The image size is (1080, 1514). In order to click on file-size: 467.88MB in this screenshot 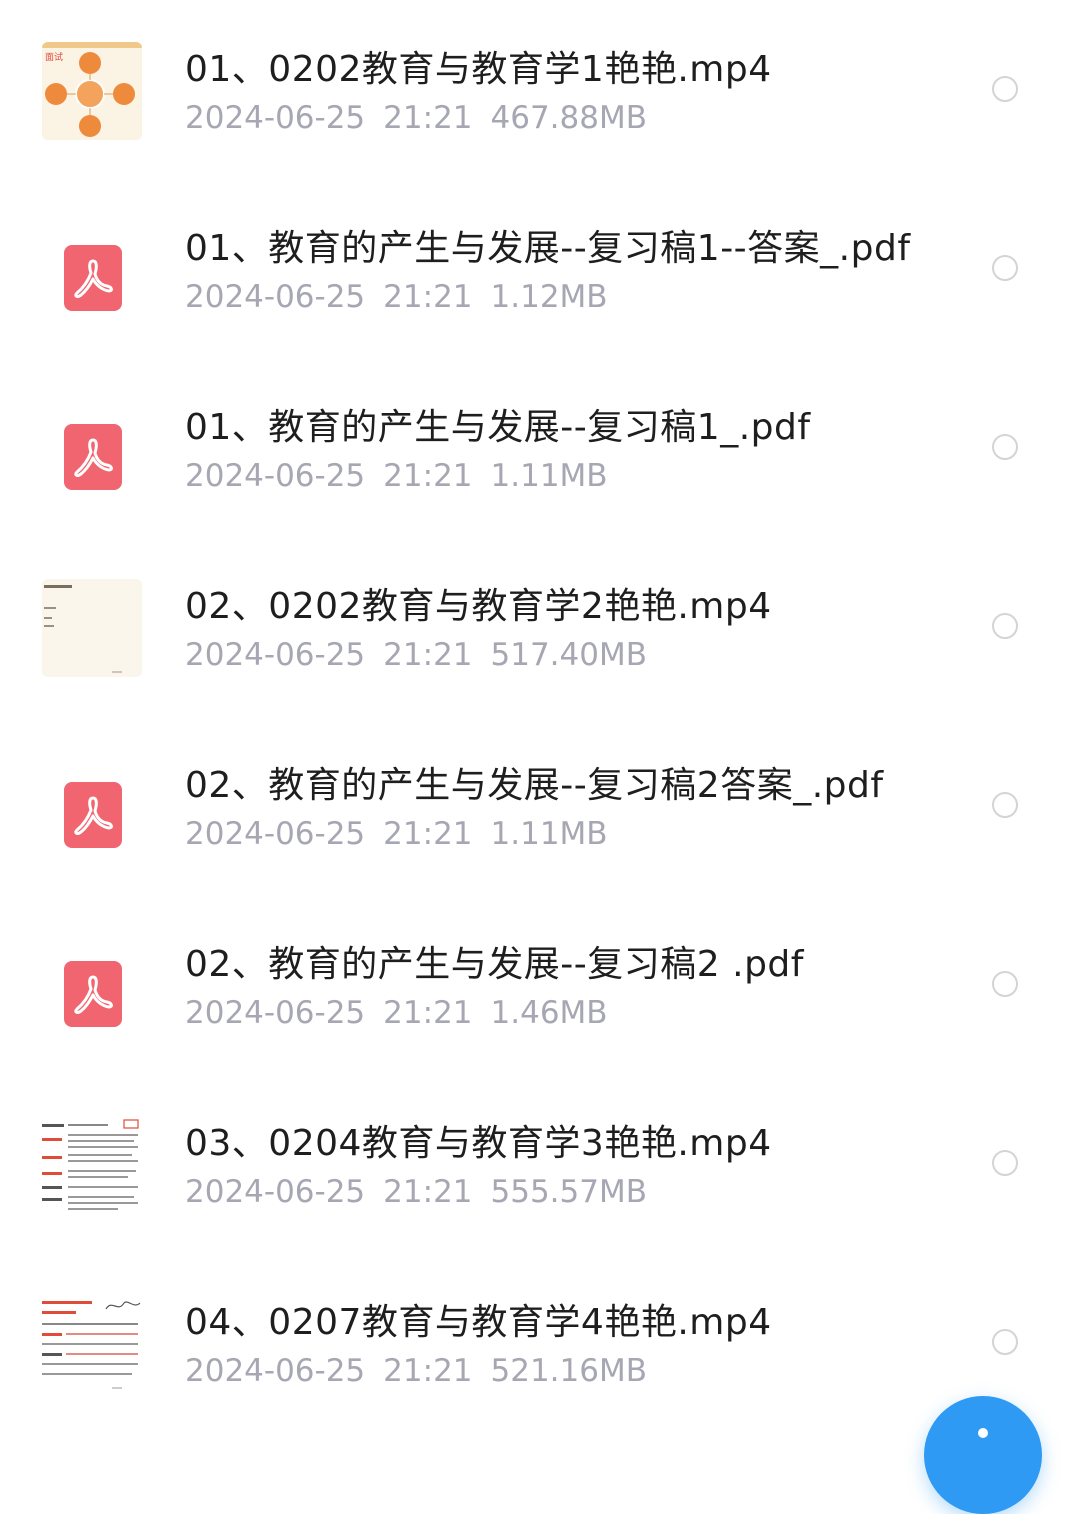, I will do `click(568, 118)`.